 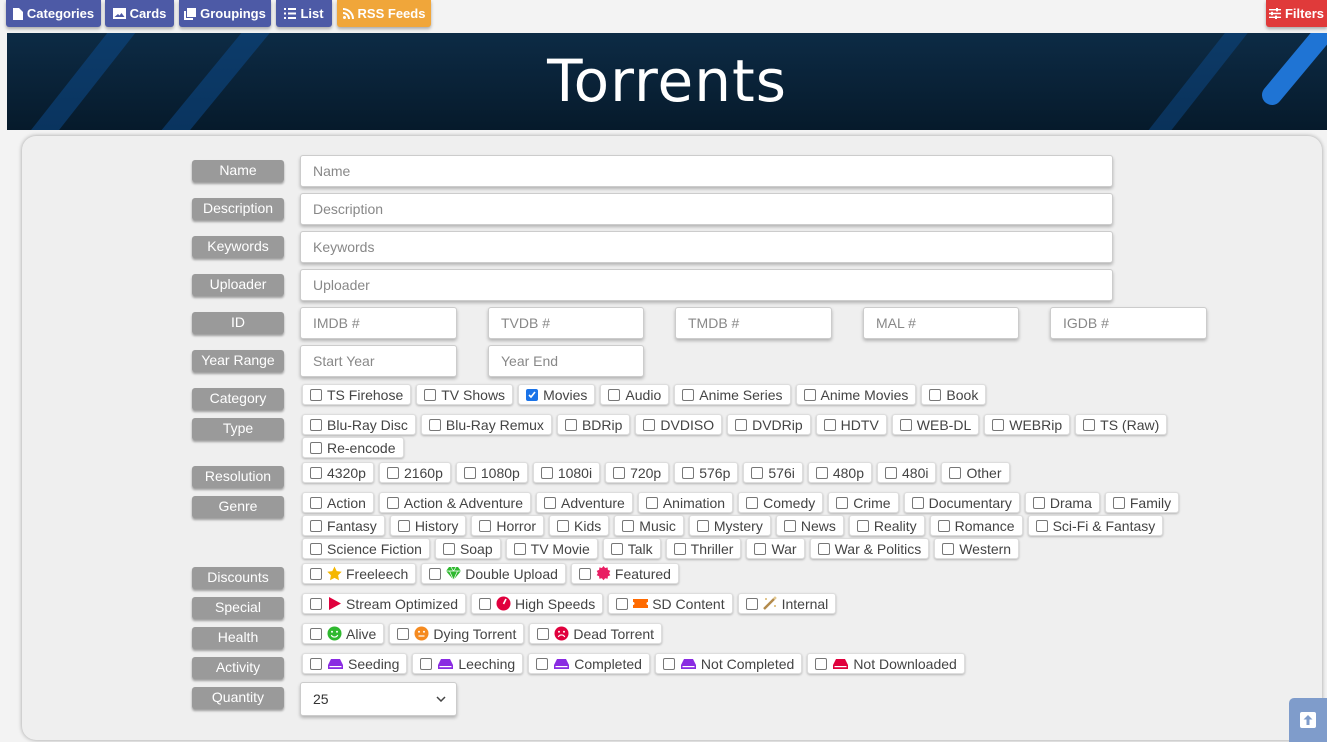 I want to click on option-dvdrip: DVDRip, so click(x=769, y=424).